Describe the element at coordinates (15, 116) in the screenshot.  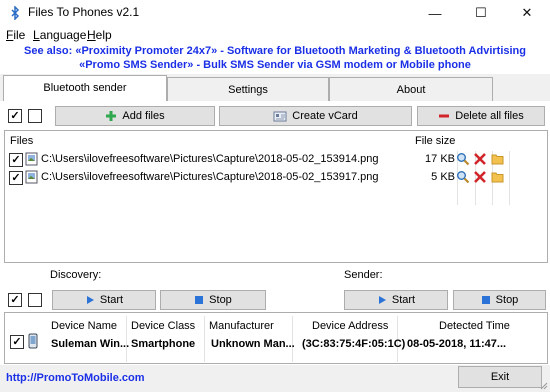
I see `select-all-files-checkbox: ✓` at that location.